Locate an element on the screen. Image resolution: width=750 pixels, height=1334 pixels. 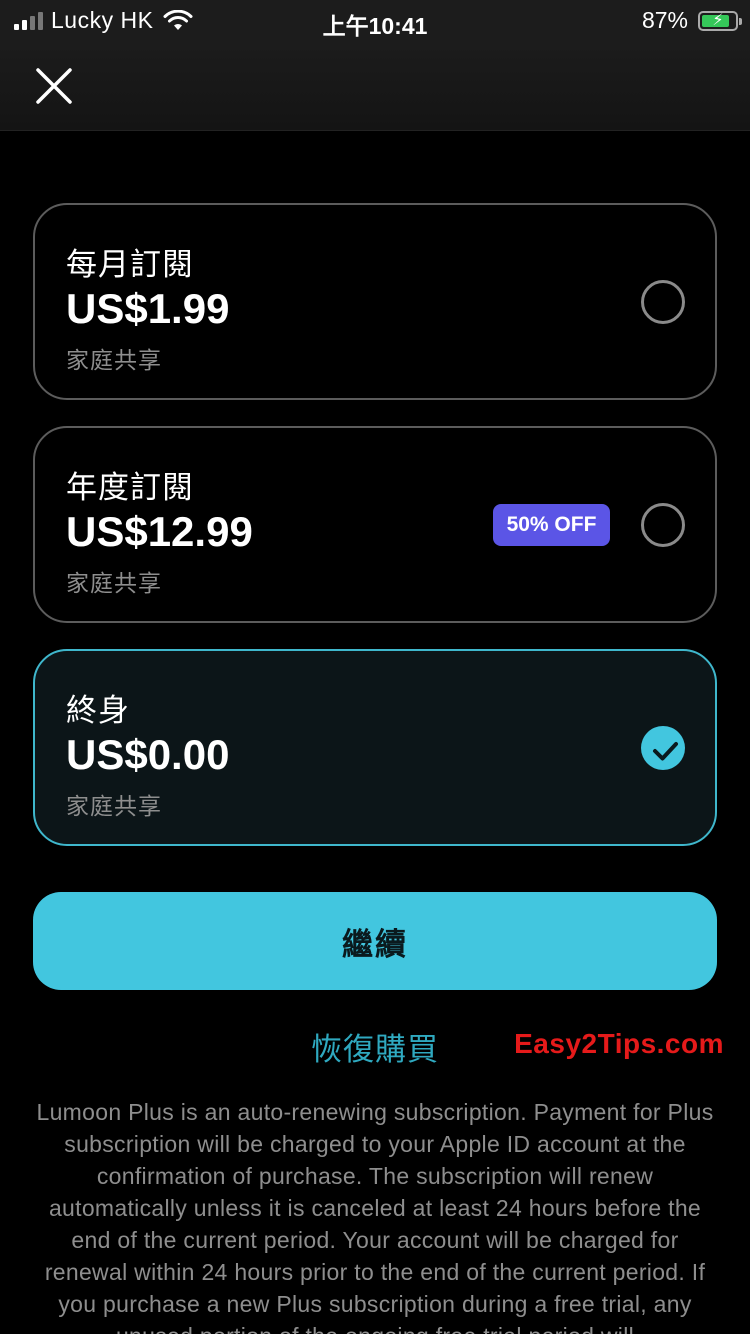
status-bar: Lucky HK 上午10:41 87% ⚡ is located at coordinates (375, 22).